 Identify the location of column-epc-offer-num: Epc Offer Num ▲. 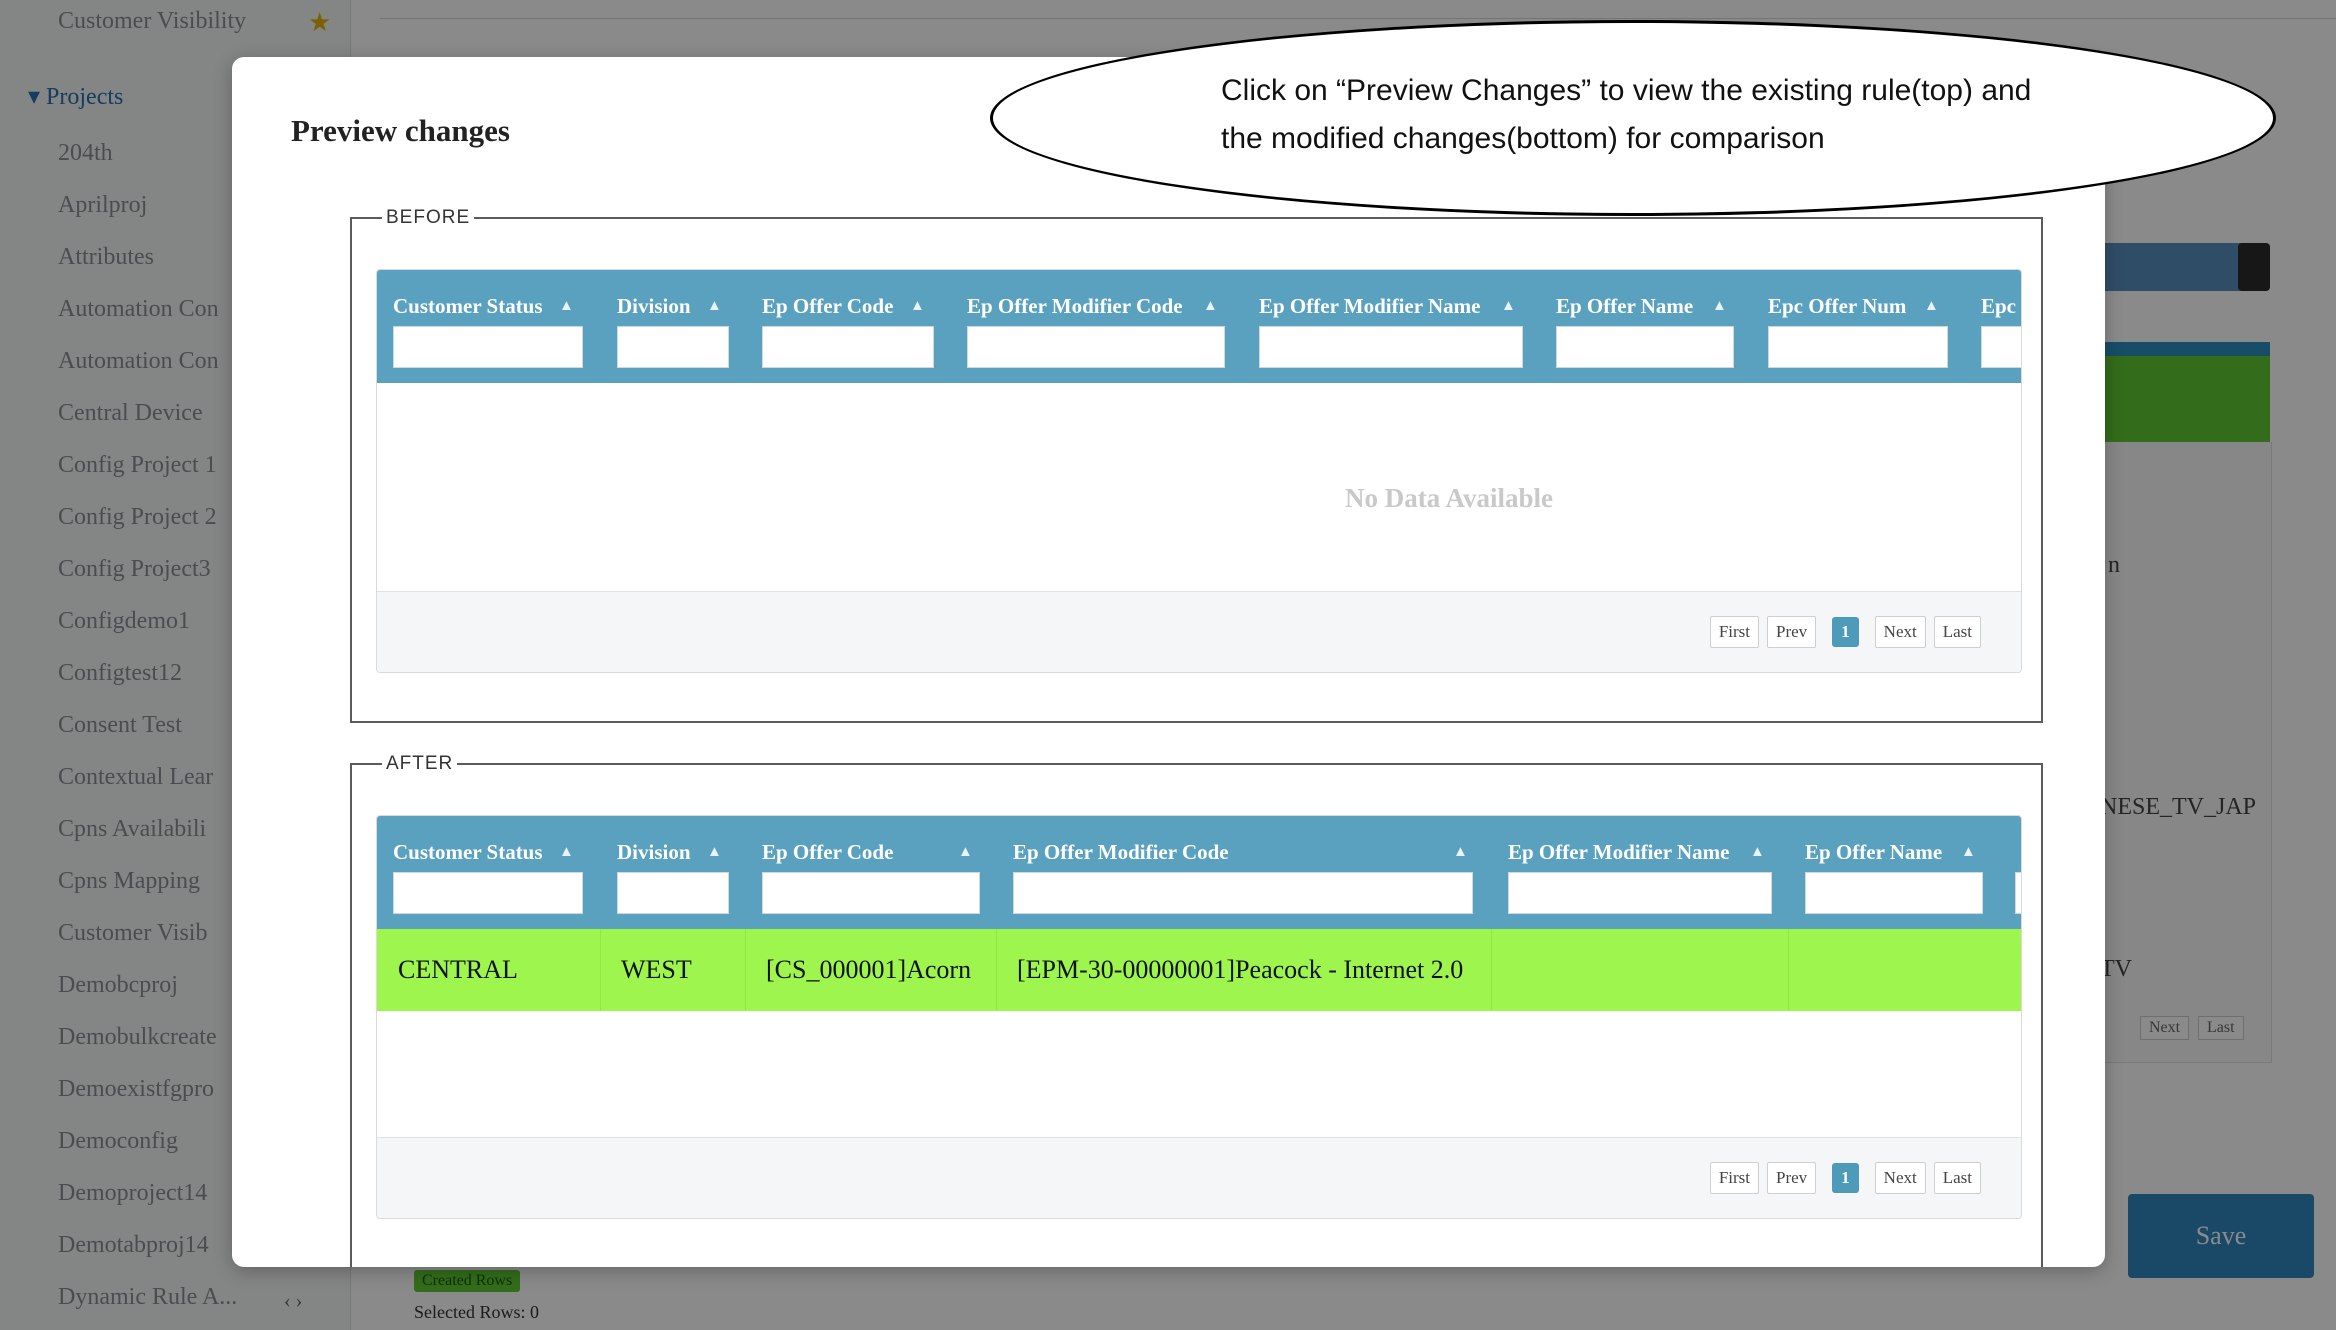
(1858, 326).